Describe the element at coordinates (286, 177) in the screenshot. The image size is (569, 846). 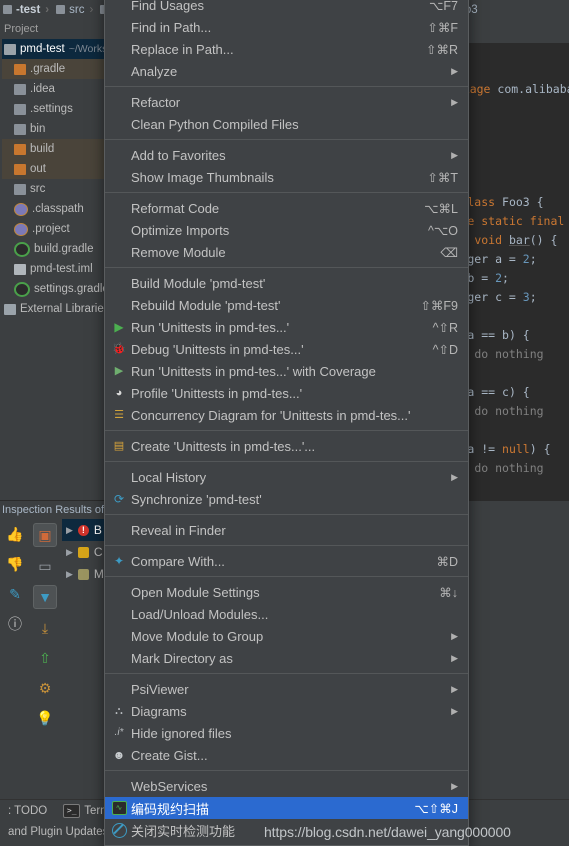
I see `menu-item-show-image-thumbnails: Show Image Thumbnails ⇧⌘T` at that location.